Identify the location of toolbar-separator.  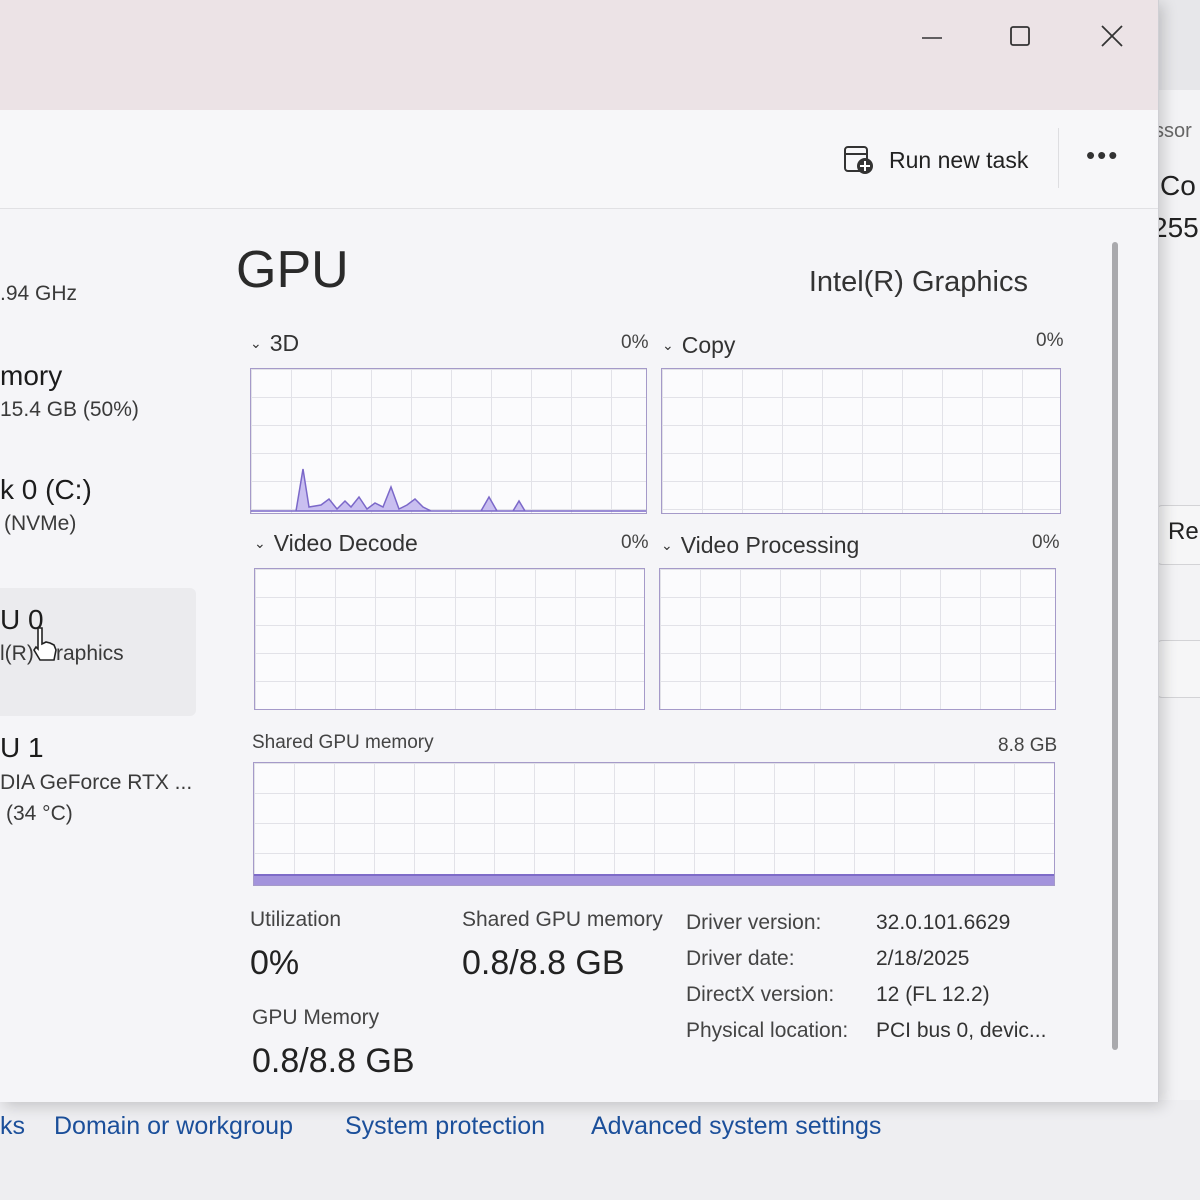
(1058, 158).